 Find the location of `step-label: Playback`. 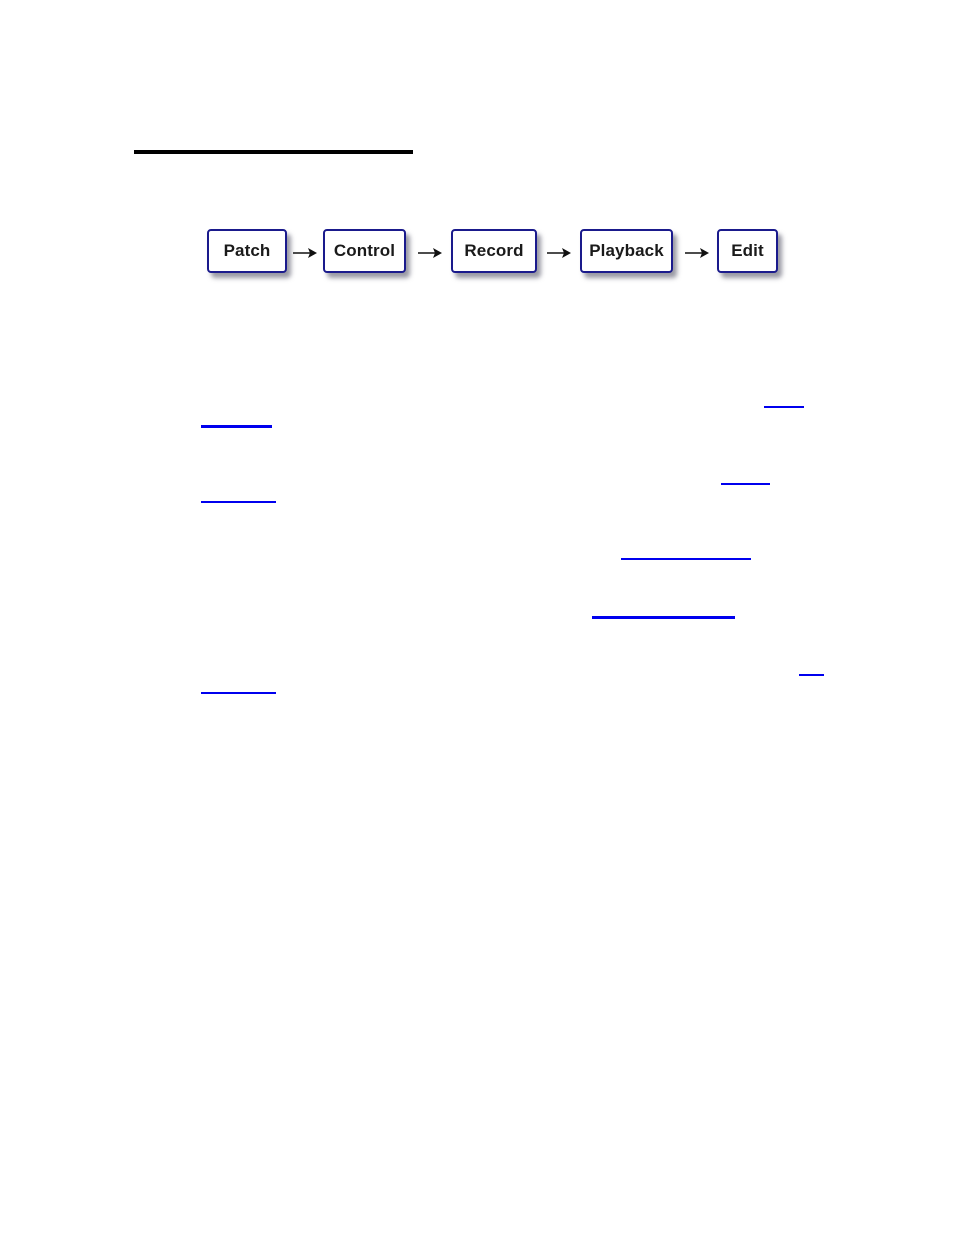

step-label: Playback is located at coordinates (626, 250).